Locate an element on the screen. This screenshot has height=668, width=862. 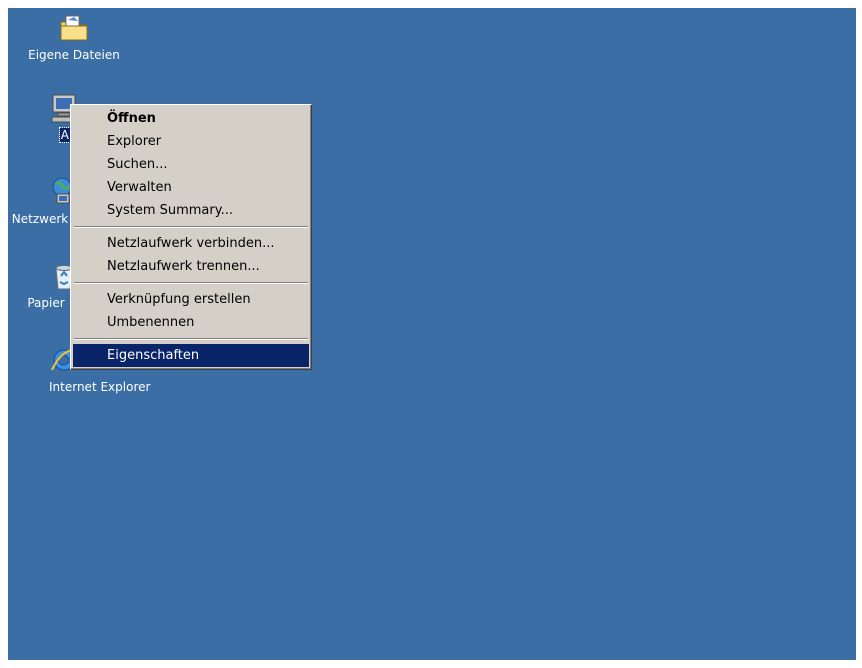
desktop-icon-label: Internet Explorer is located at coordinates (100, 387).